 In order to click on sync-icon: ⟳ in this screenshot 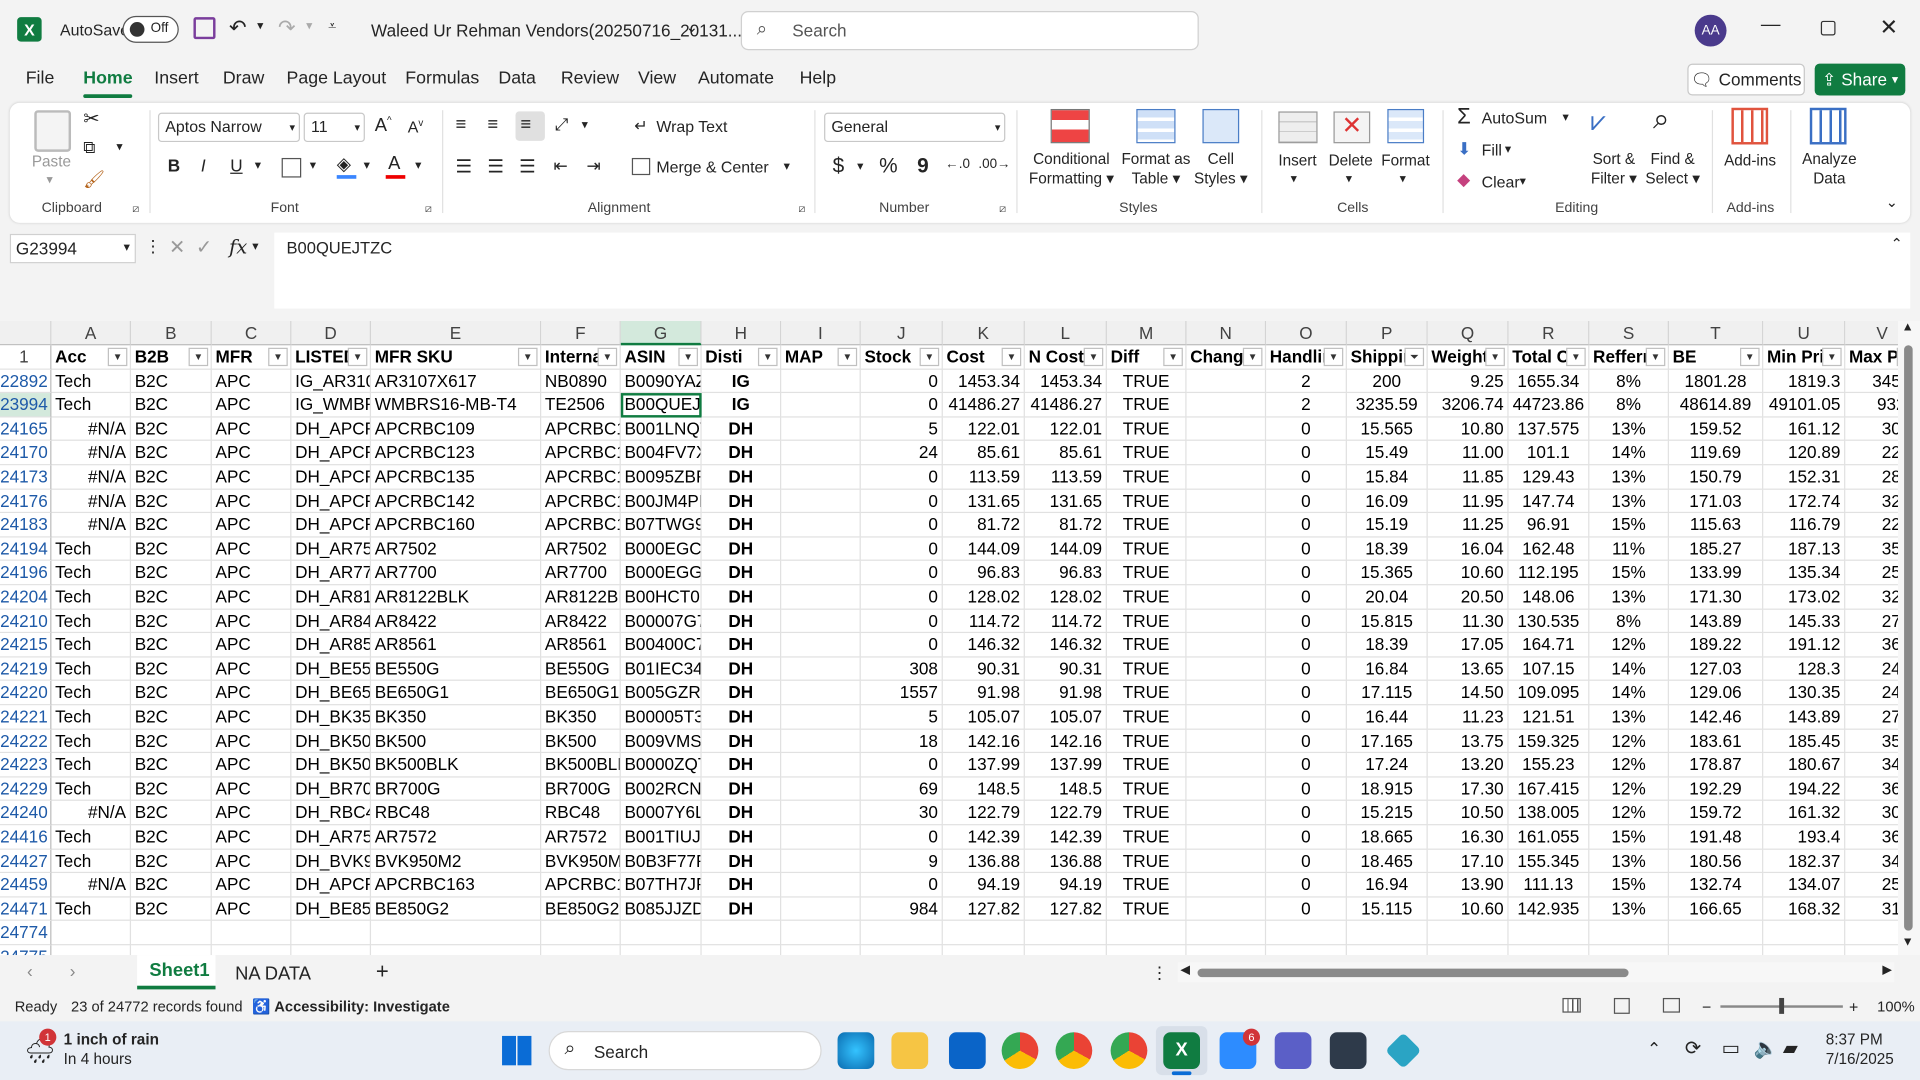, I will do `click(1693, 1048)`.